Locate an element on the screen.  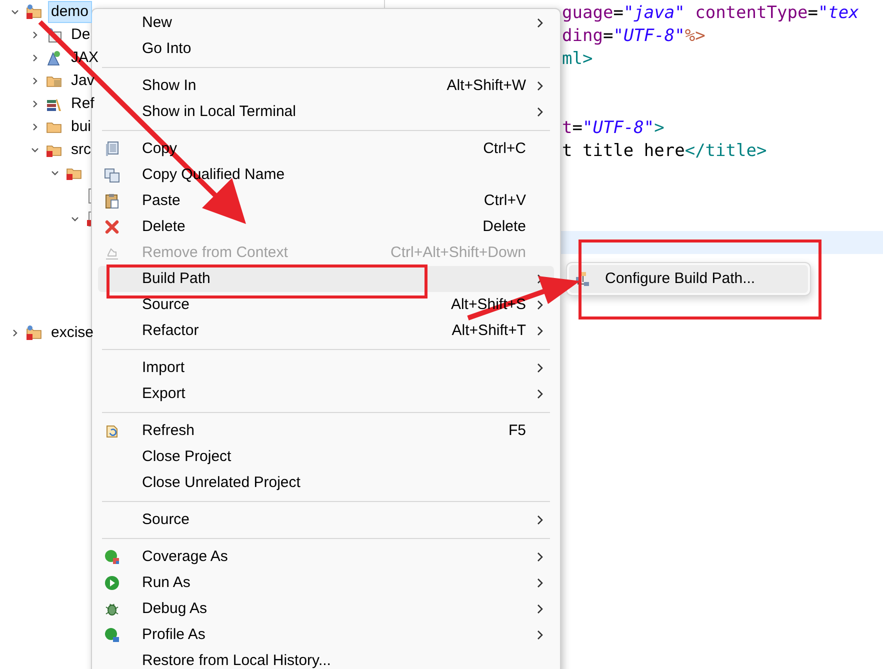
menu-item: Show in Local Terminal is located at coordinates (326, 112).